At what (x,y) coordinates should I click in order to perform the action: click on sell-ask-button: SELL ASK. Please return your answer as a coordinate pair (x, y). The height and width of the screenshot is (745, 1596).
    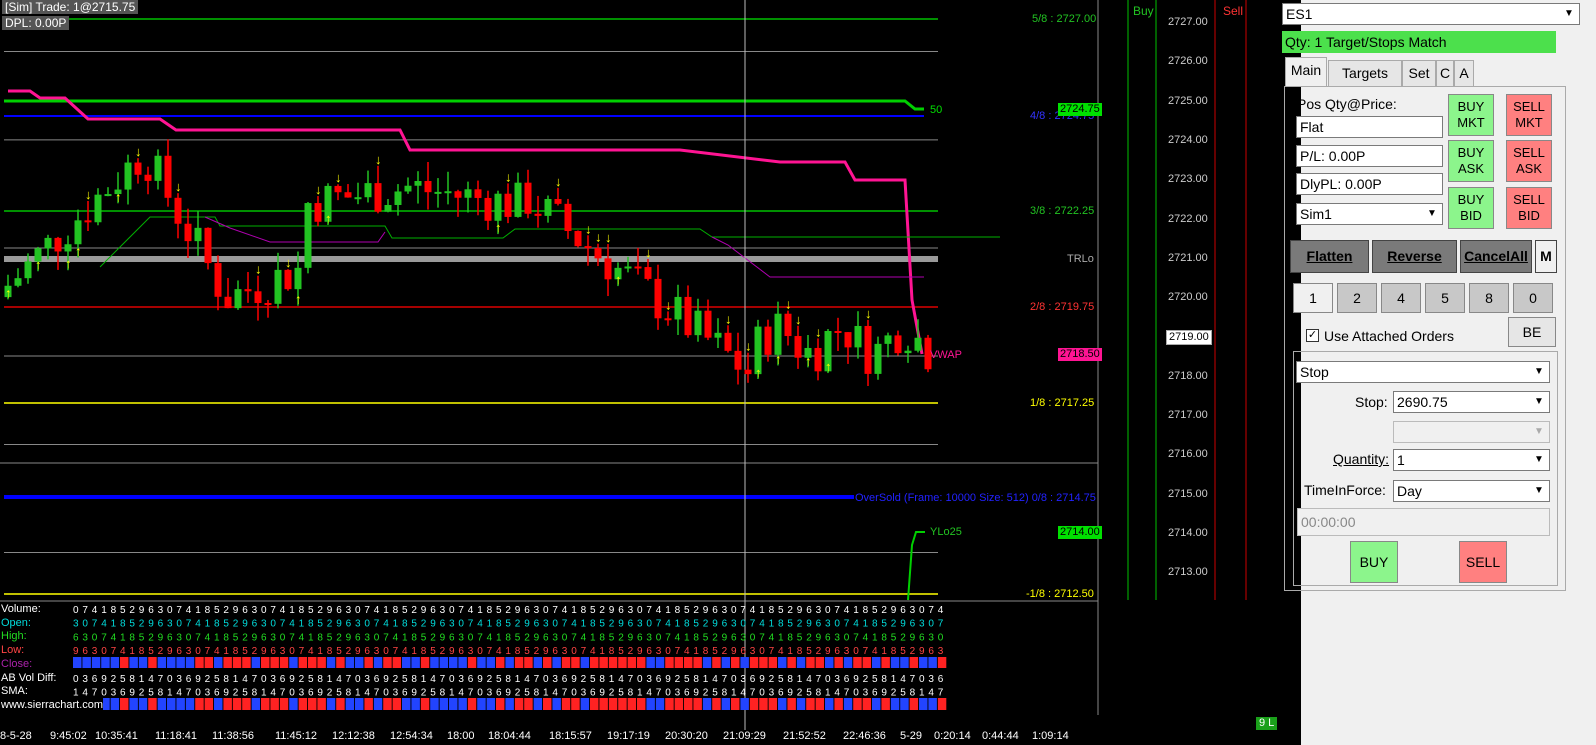
    Looking at the image, I should click on (1529, 161).